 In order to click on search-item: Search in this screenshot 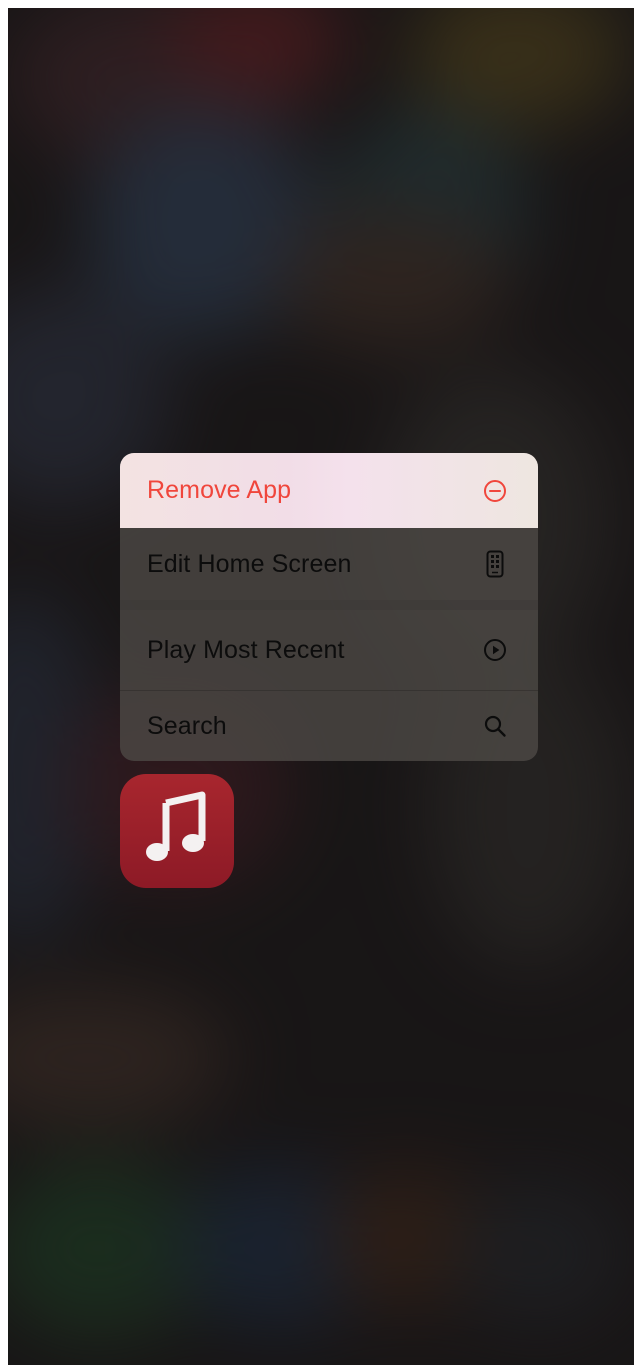, I will do `click(329, 726)`.